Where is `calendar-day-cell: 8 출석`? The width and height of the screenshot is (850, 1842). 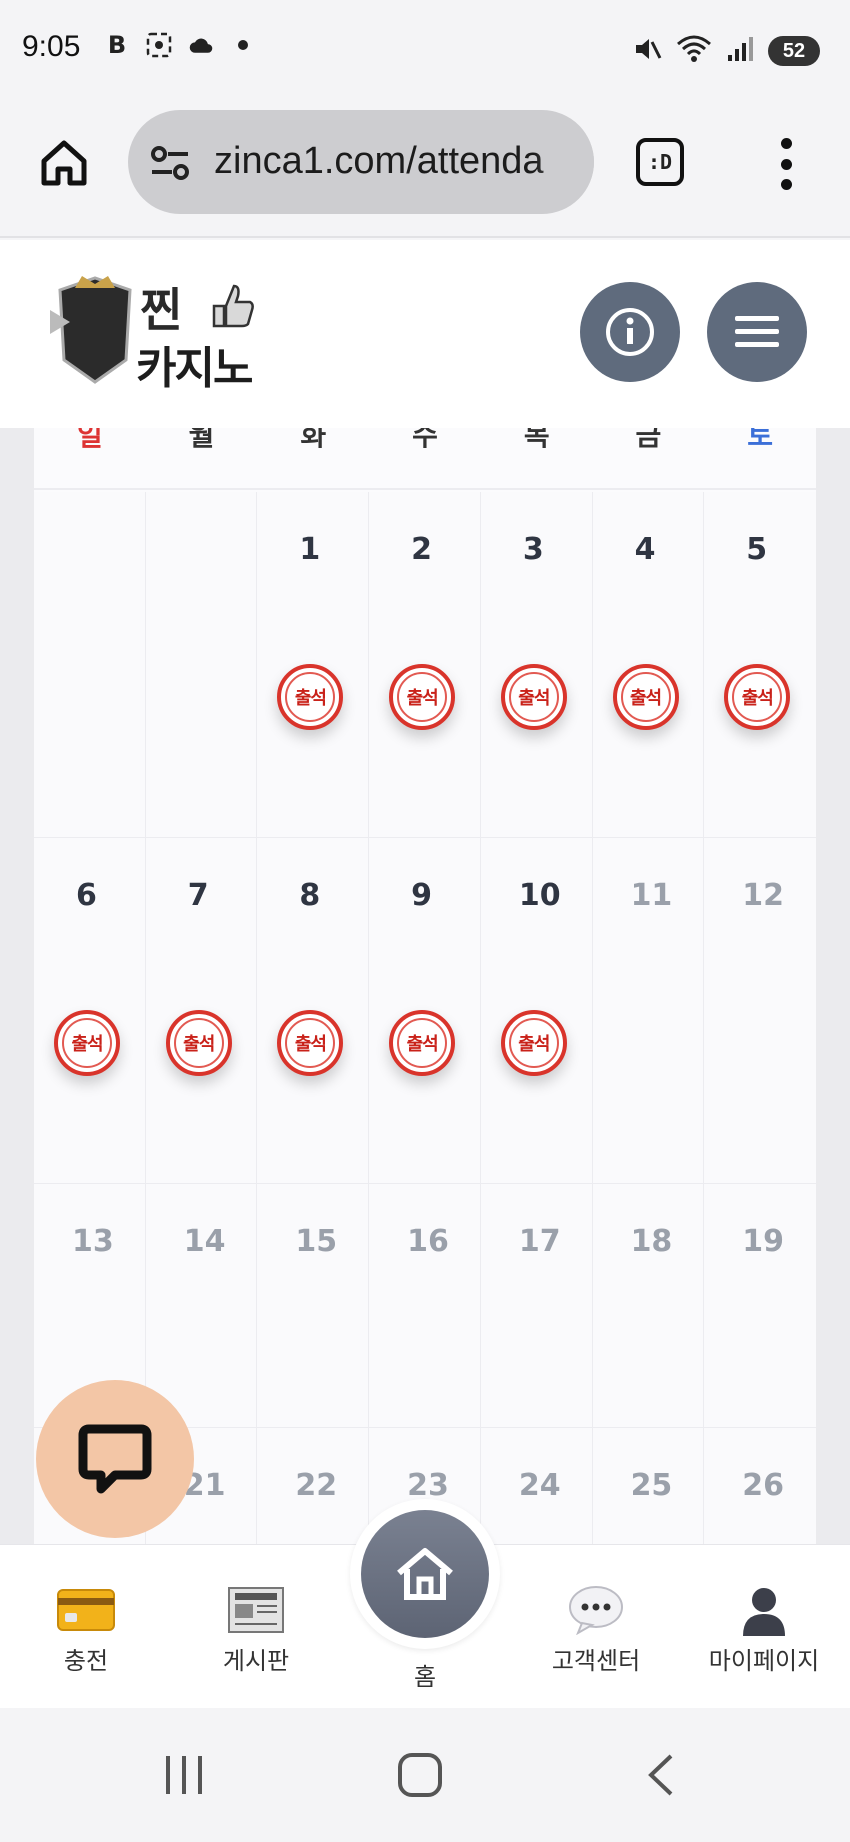
calendar-day-cell: 8 출석 is located at coordinates (313, 1010).